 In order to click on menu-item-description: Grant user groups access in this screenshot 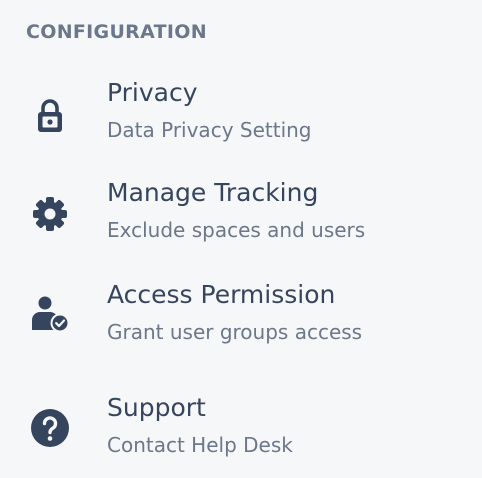, I will do `click(235, 332)`.